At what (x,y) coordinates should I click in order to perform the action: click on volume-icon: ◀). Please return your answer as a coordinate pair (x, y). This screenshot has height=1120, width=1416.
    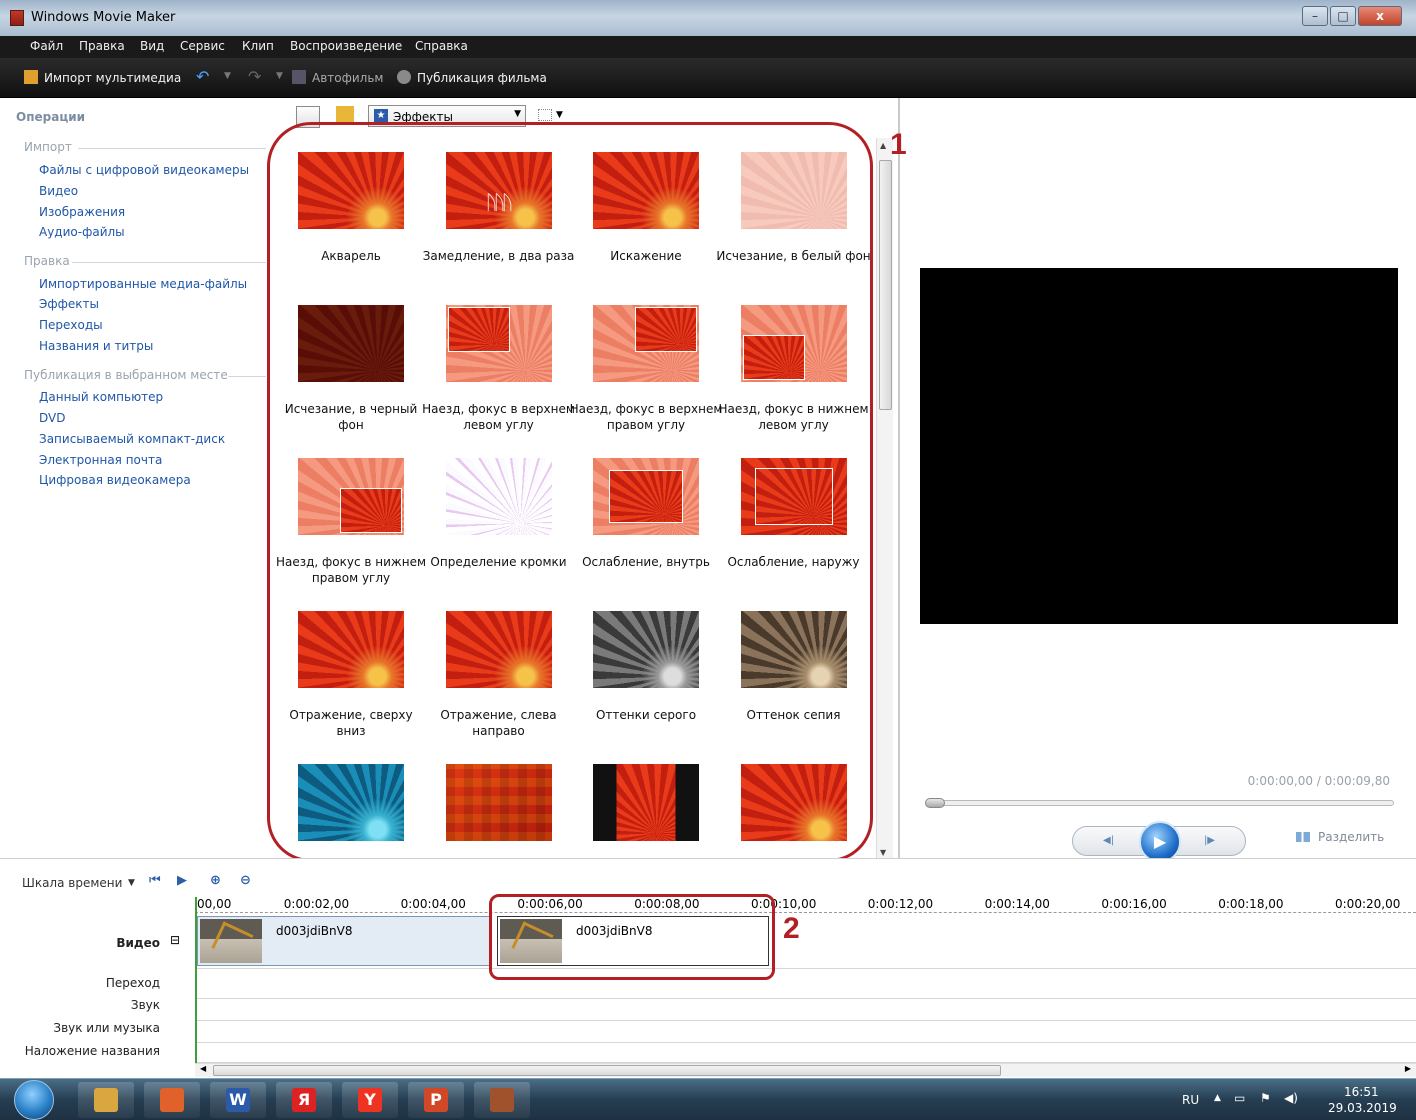
    Looking at the image, I should click on (1291, 1098).